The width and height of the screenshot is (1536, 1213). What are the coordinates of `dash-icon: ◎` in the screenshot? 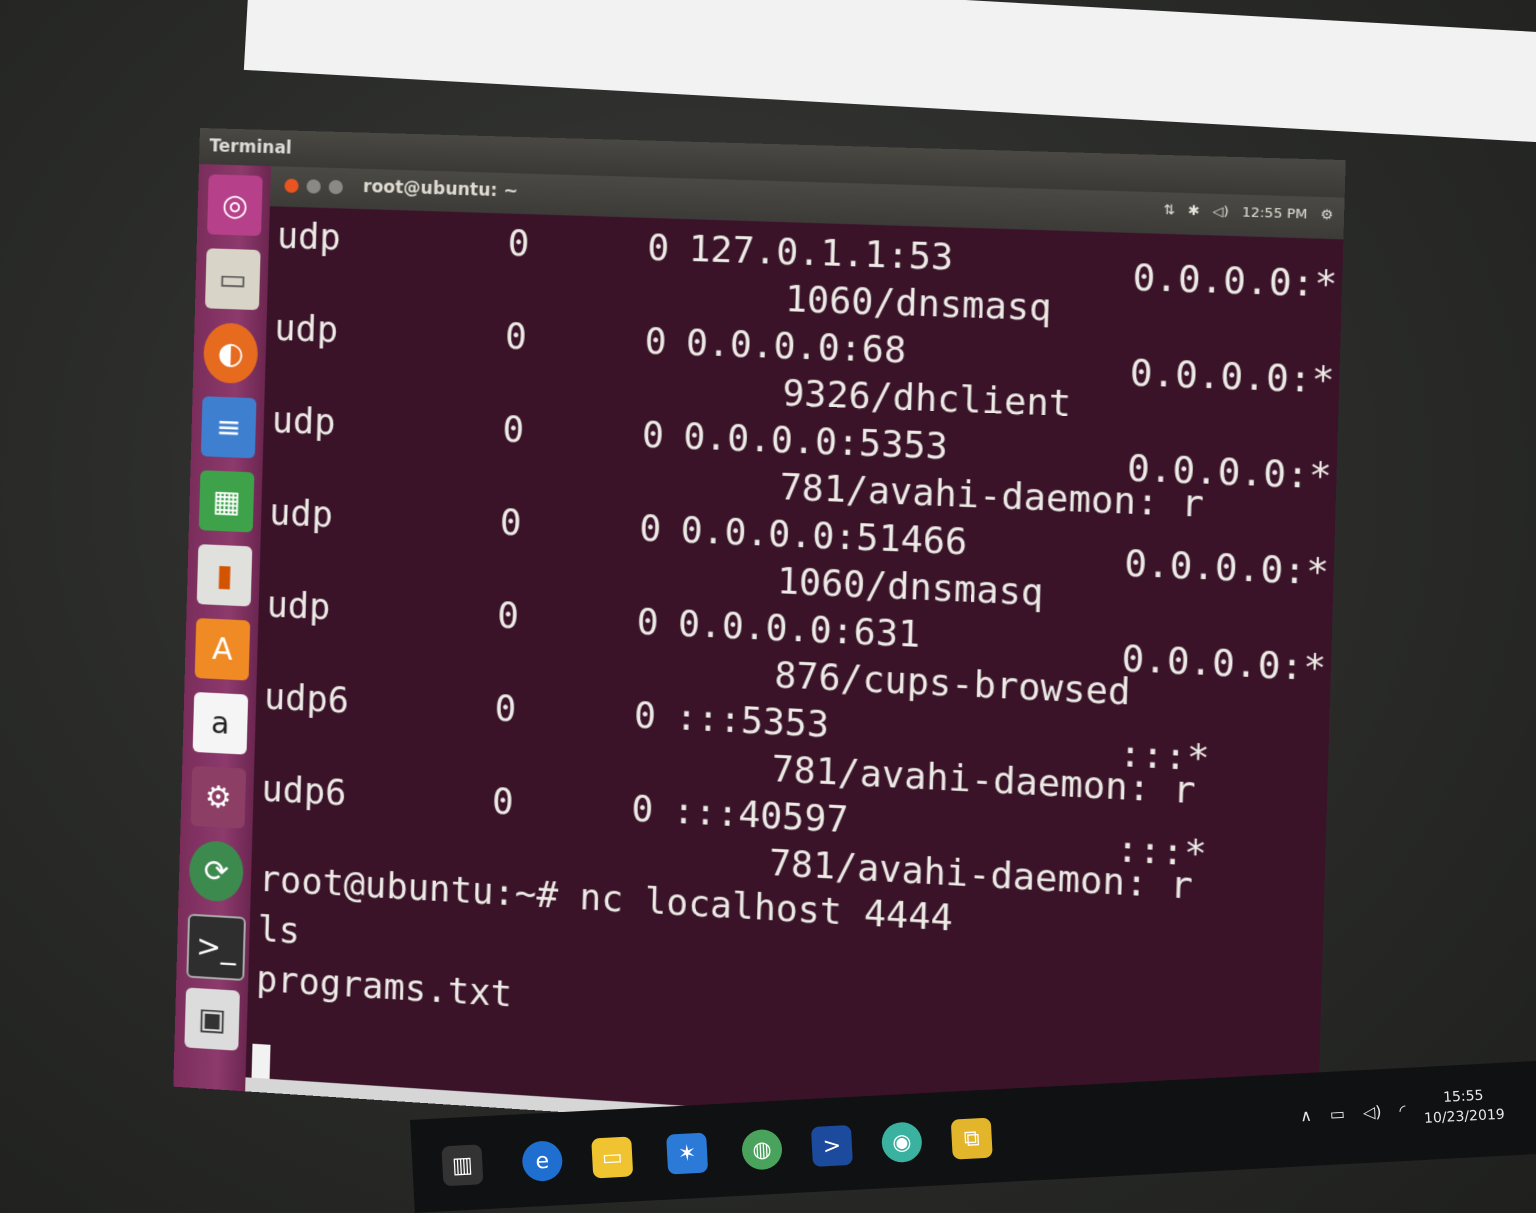 It's located at (235, 205).